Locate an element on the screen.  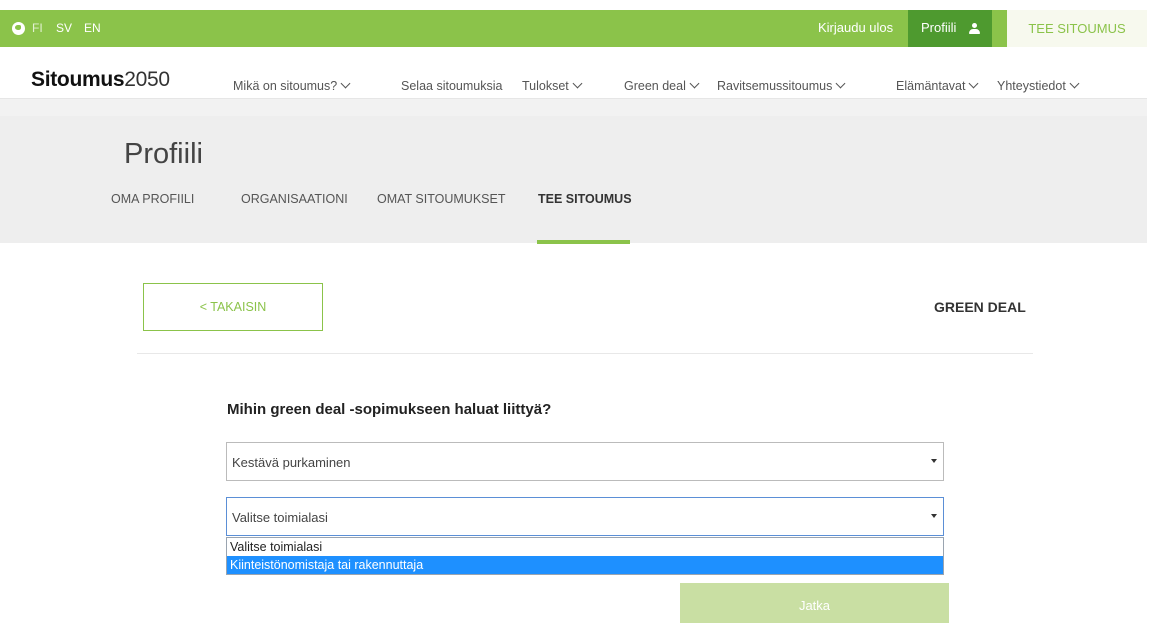
nav-label: Selaa sitoumuksia is located at coordinates (452, 86).